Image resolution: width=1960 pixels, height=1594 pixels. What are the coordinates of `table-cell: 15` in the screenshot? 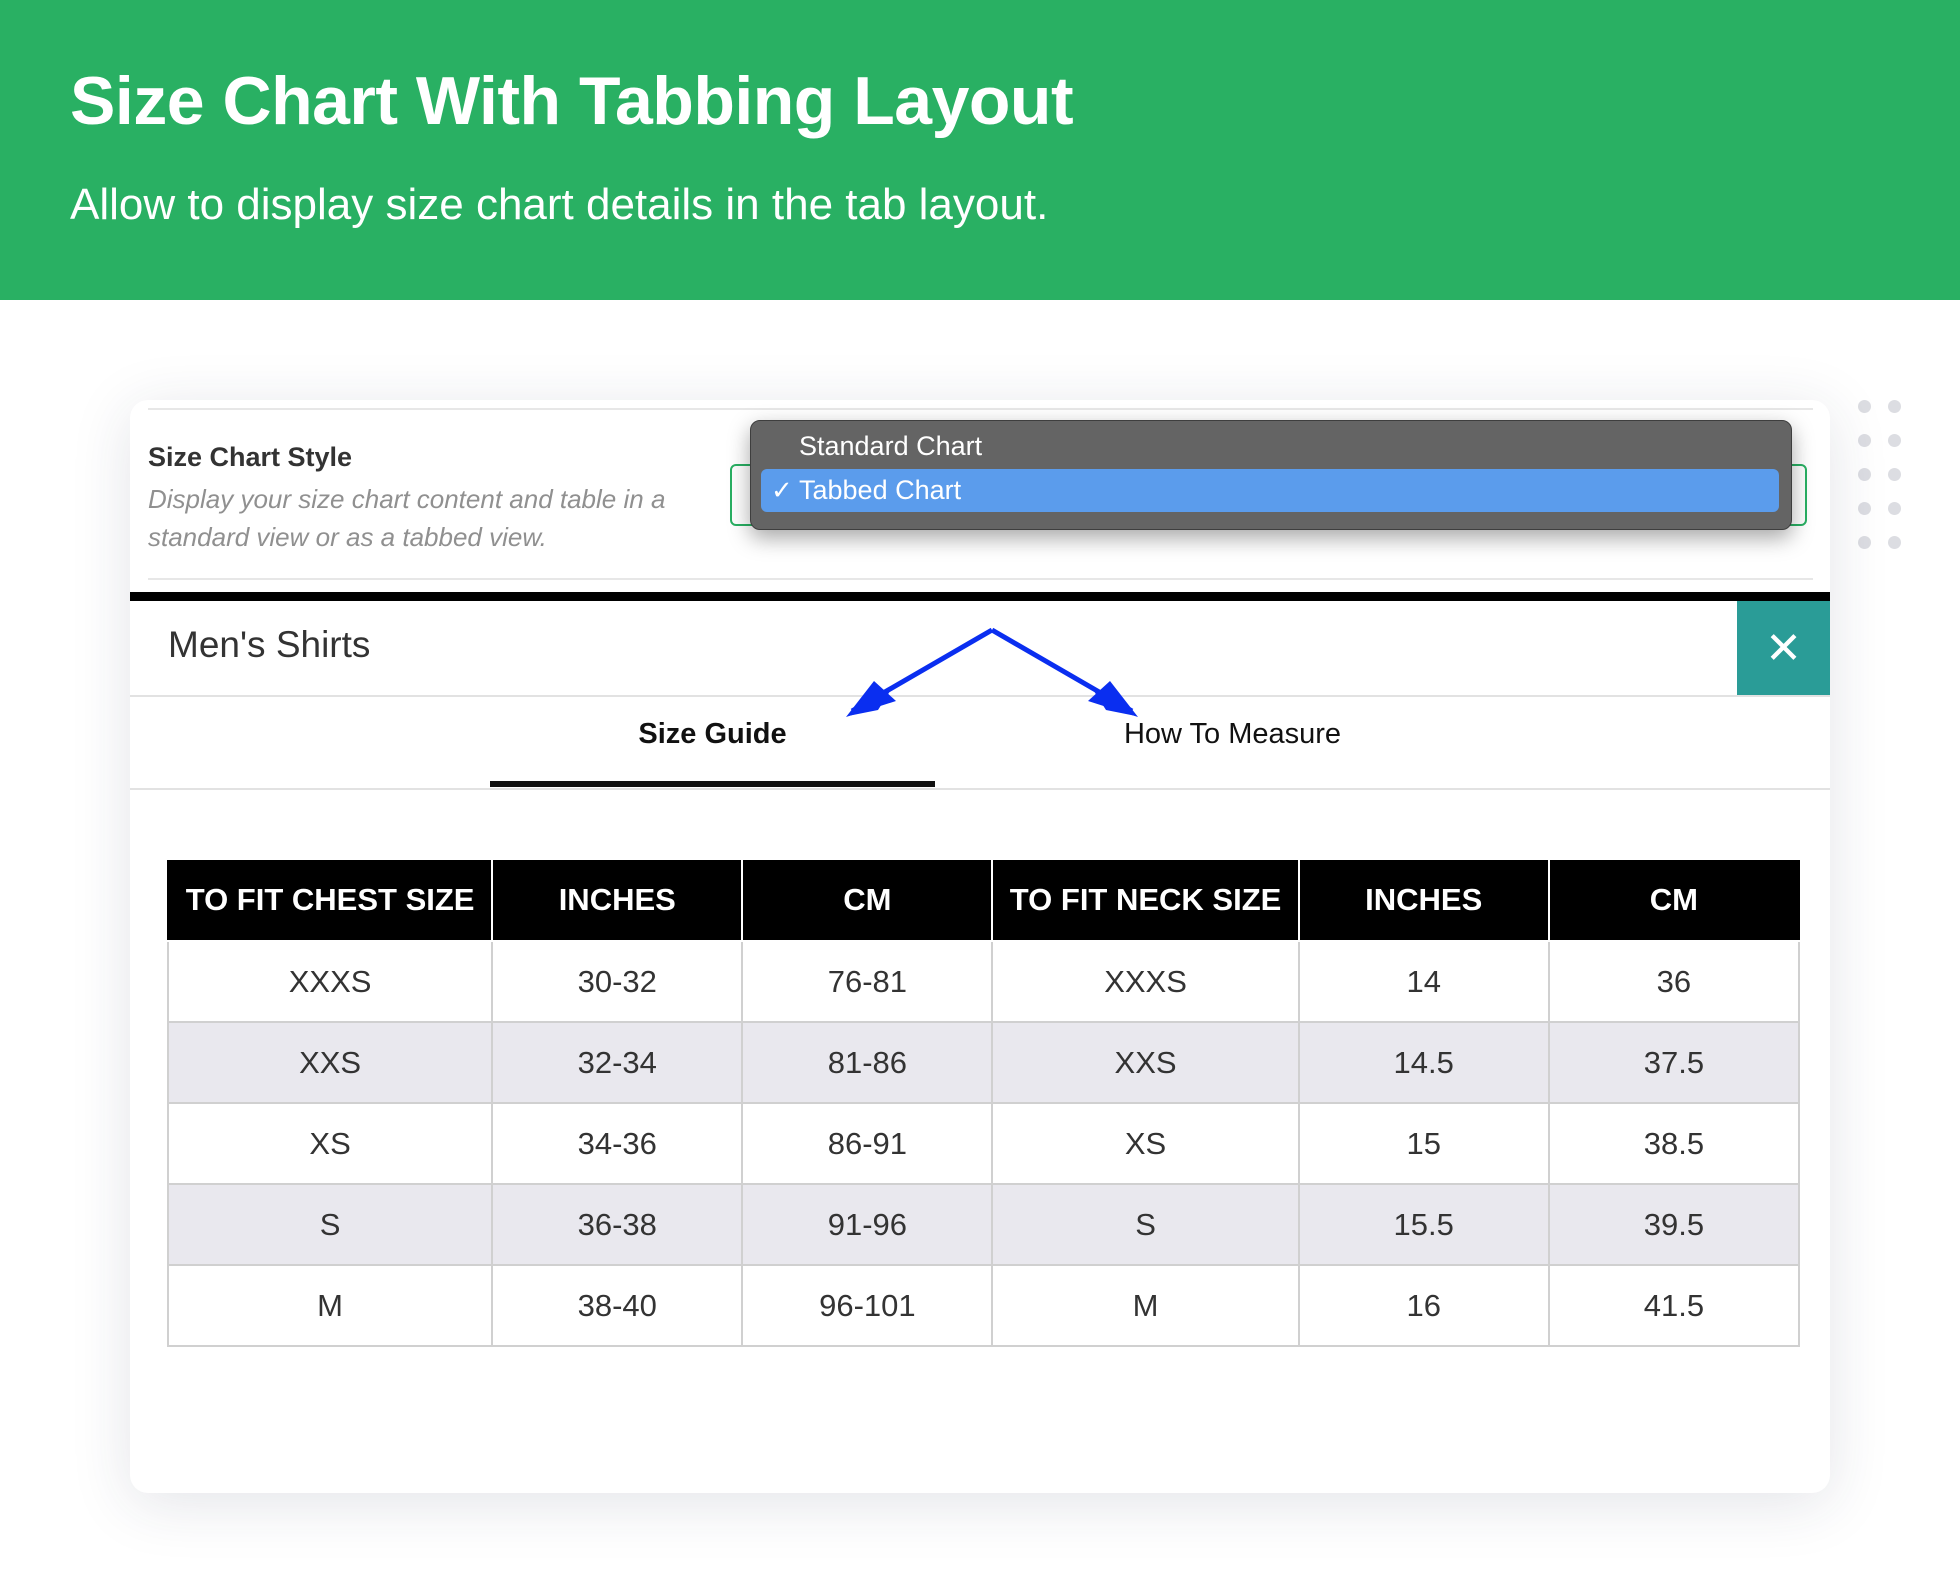 It's located at (1423, 1143).